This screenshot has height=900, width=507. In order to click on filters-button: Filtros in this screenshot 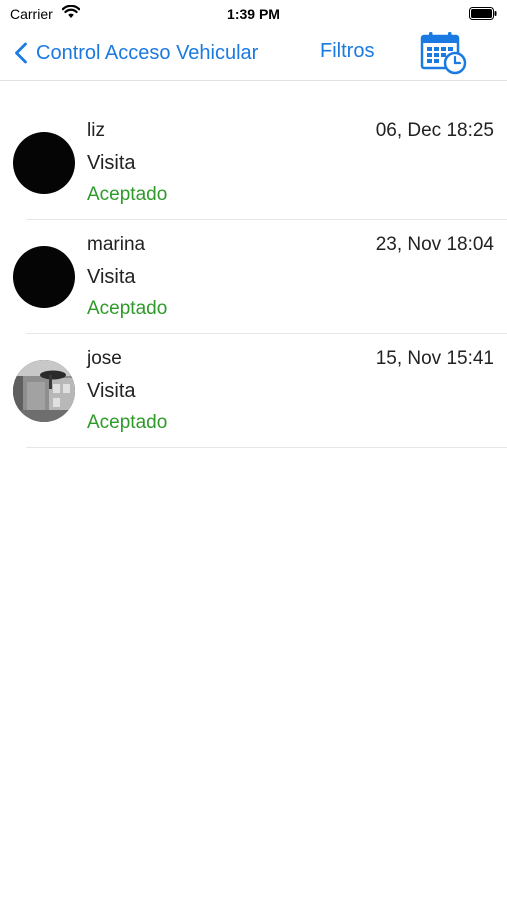, I will do `click(347, 51)`.